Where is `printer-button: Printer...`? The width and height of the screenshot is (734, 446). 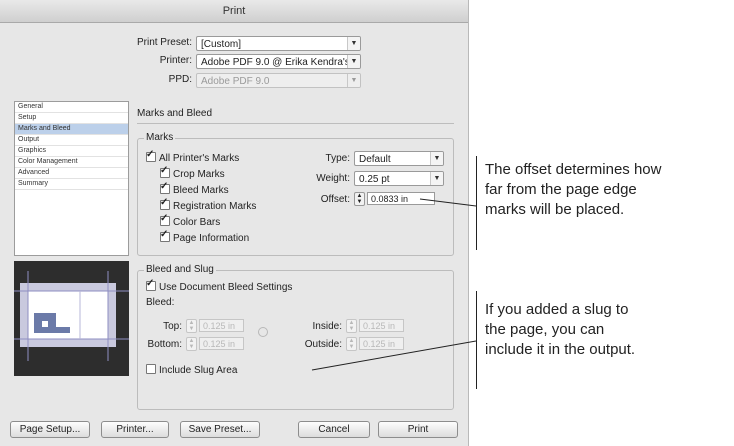 printer-button: Printer... is located at coordinates (135, 429).